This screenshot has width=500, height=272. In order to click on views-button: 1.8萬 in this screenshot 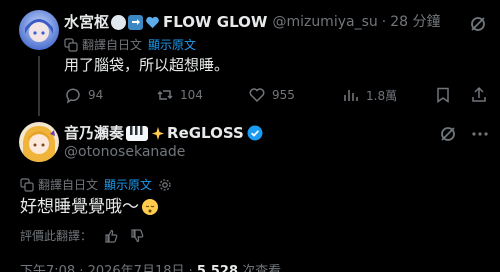, I will do `click(369, 95)`.